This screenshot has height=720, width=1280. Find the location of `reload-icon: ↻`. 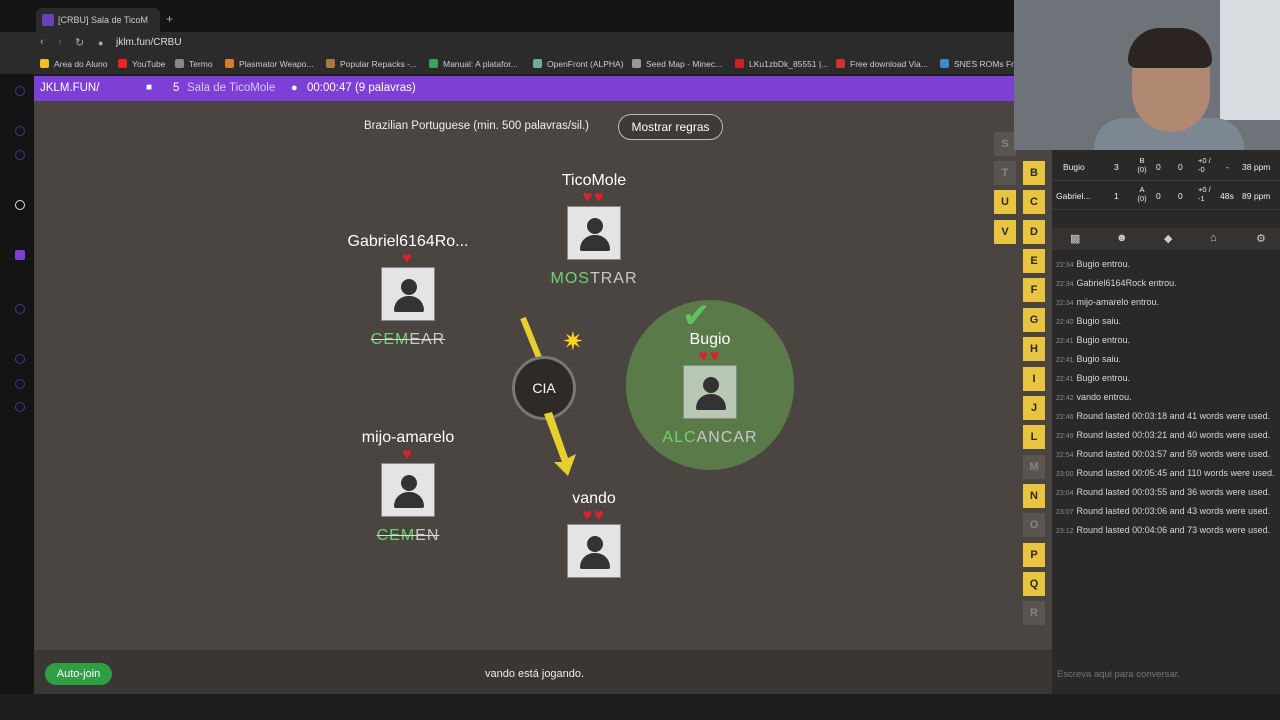

reload-icon: ↻ is located at coordinates (79, 42).